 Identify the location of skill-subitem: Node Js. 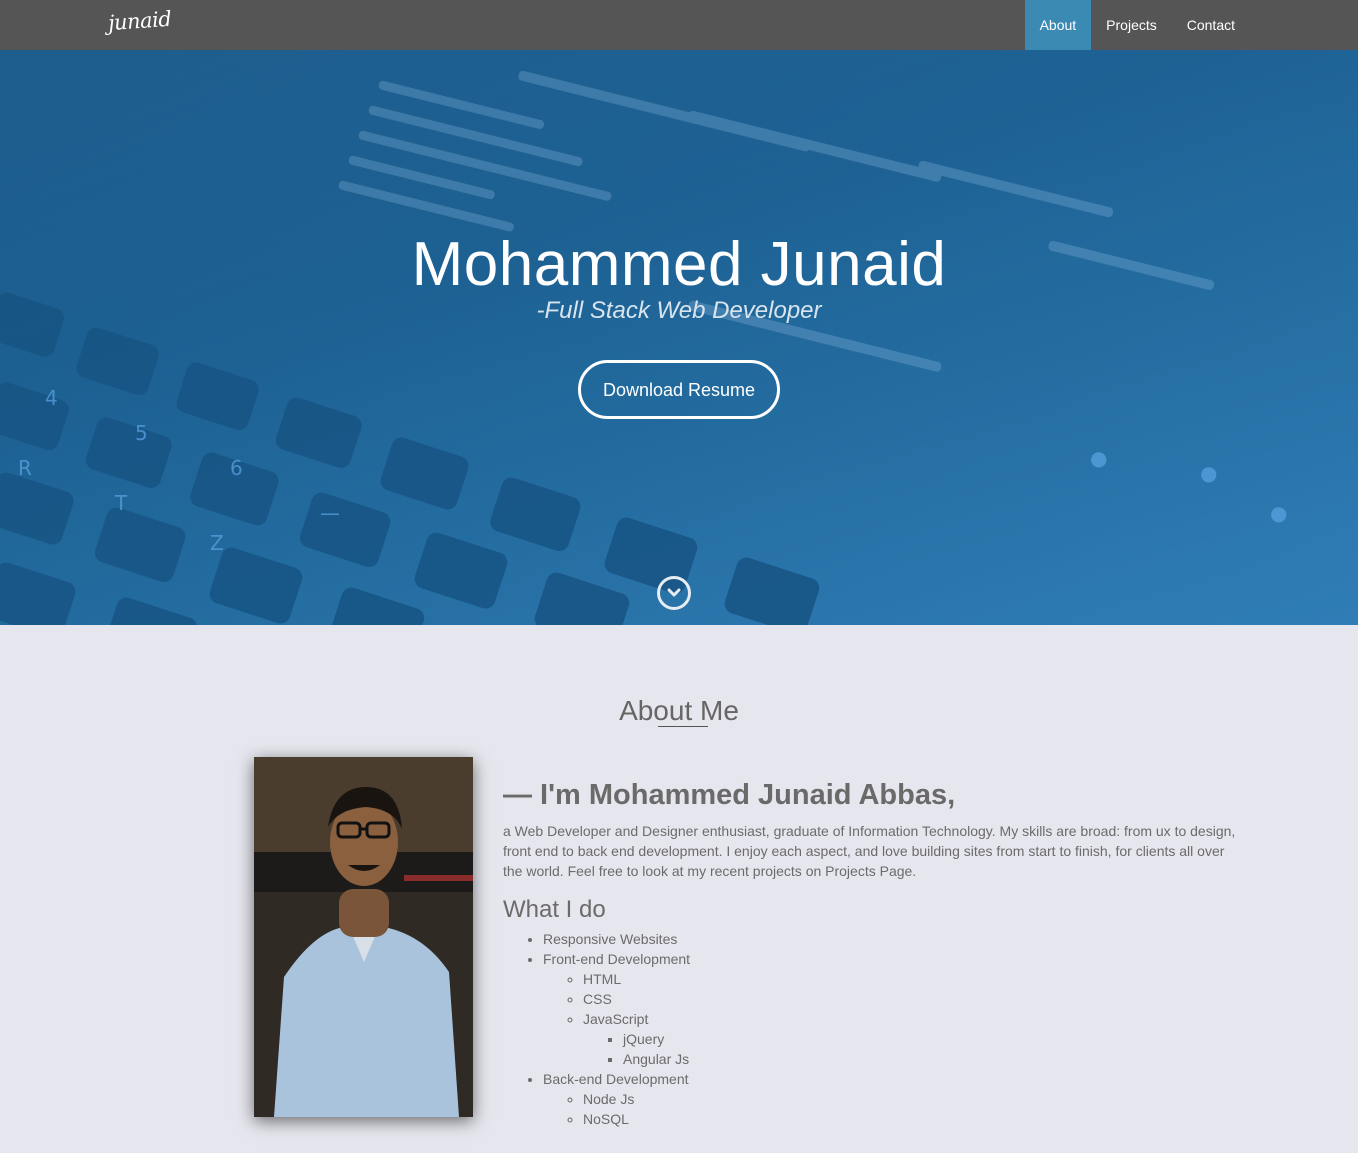
(913, 1099).